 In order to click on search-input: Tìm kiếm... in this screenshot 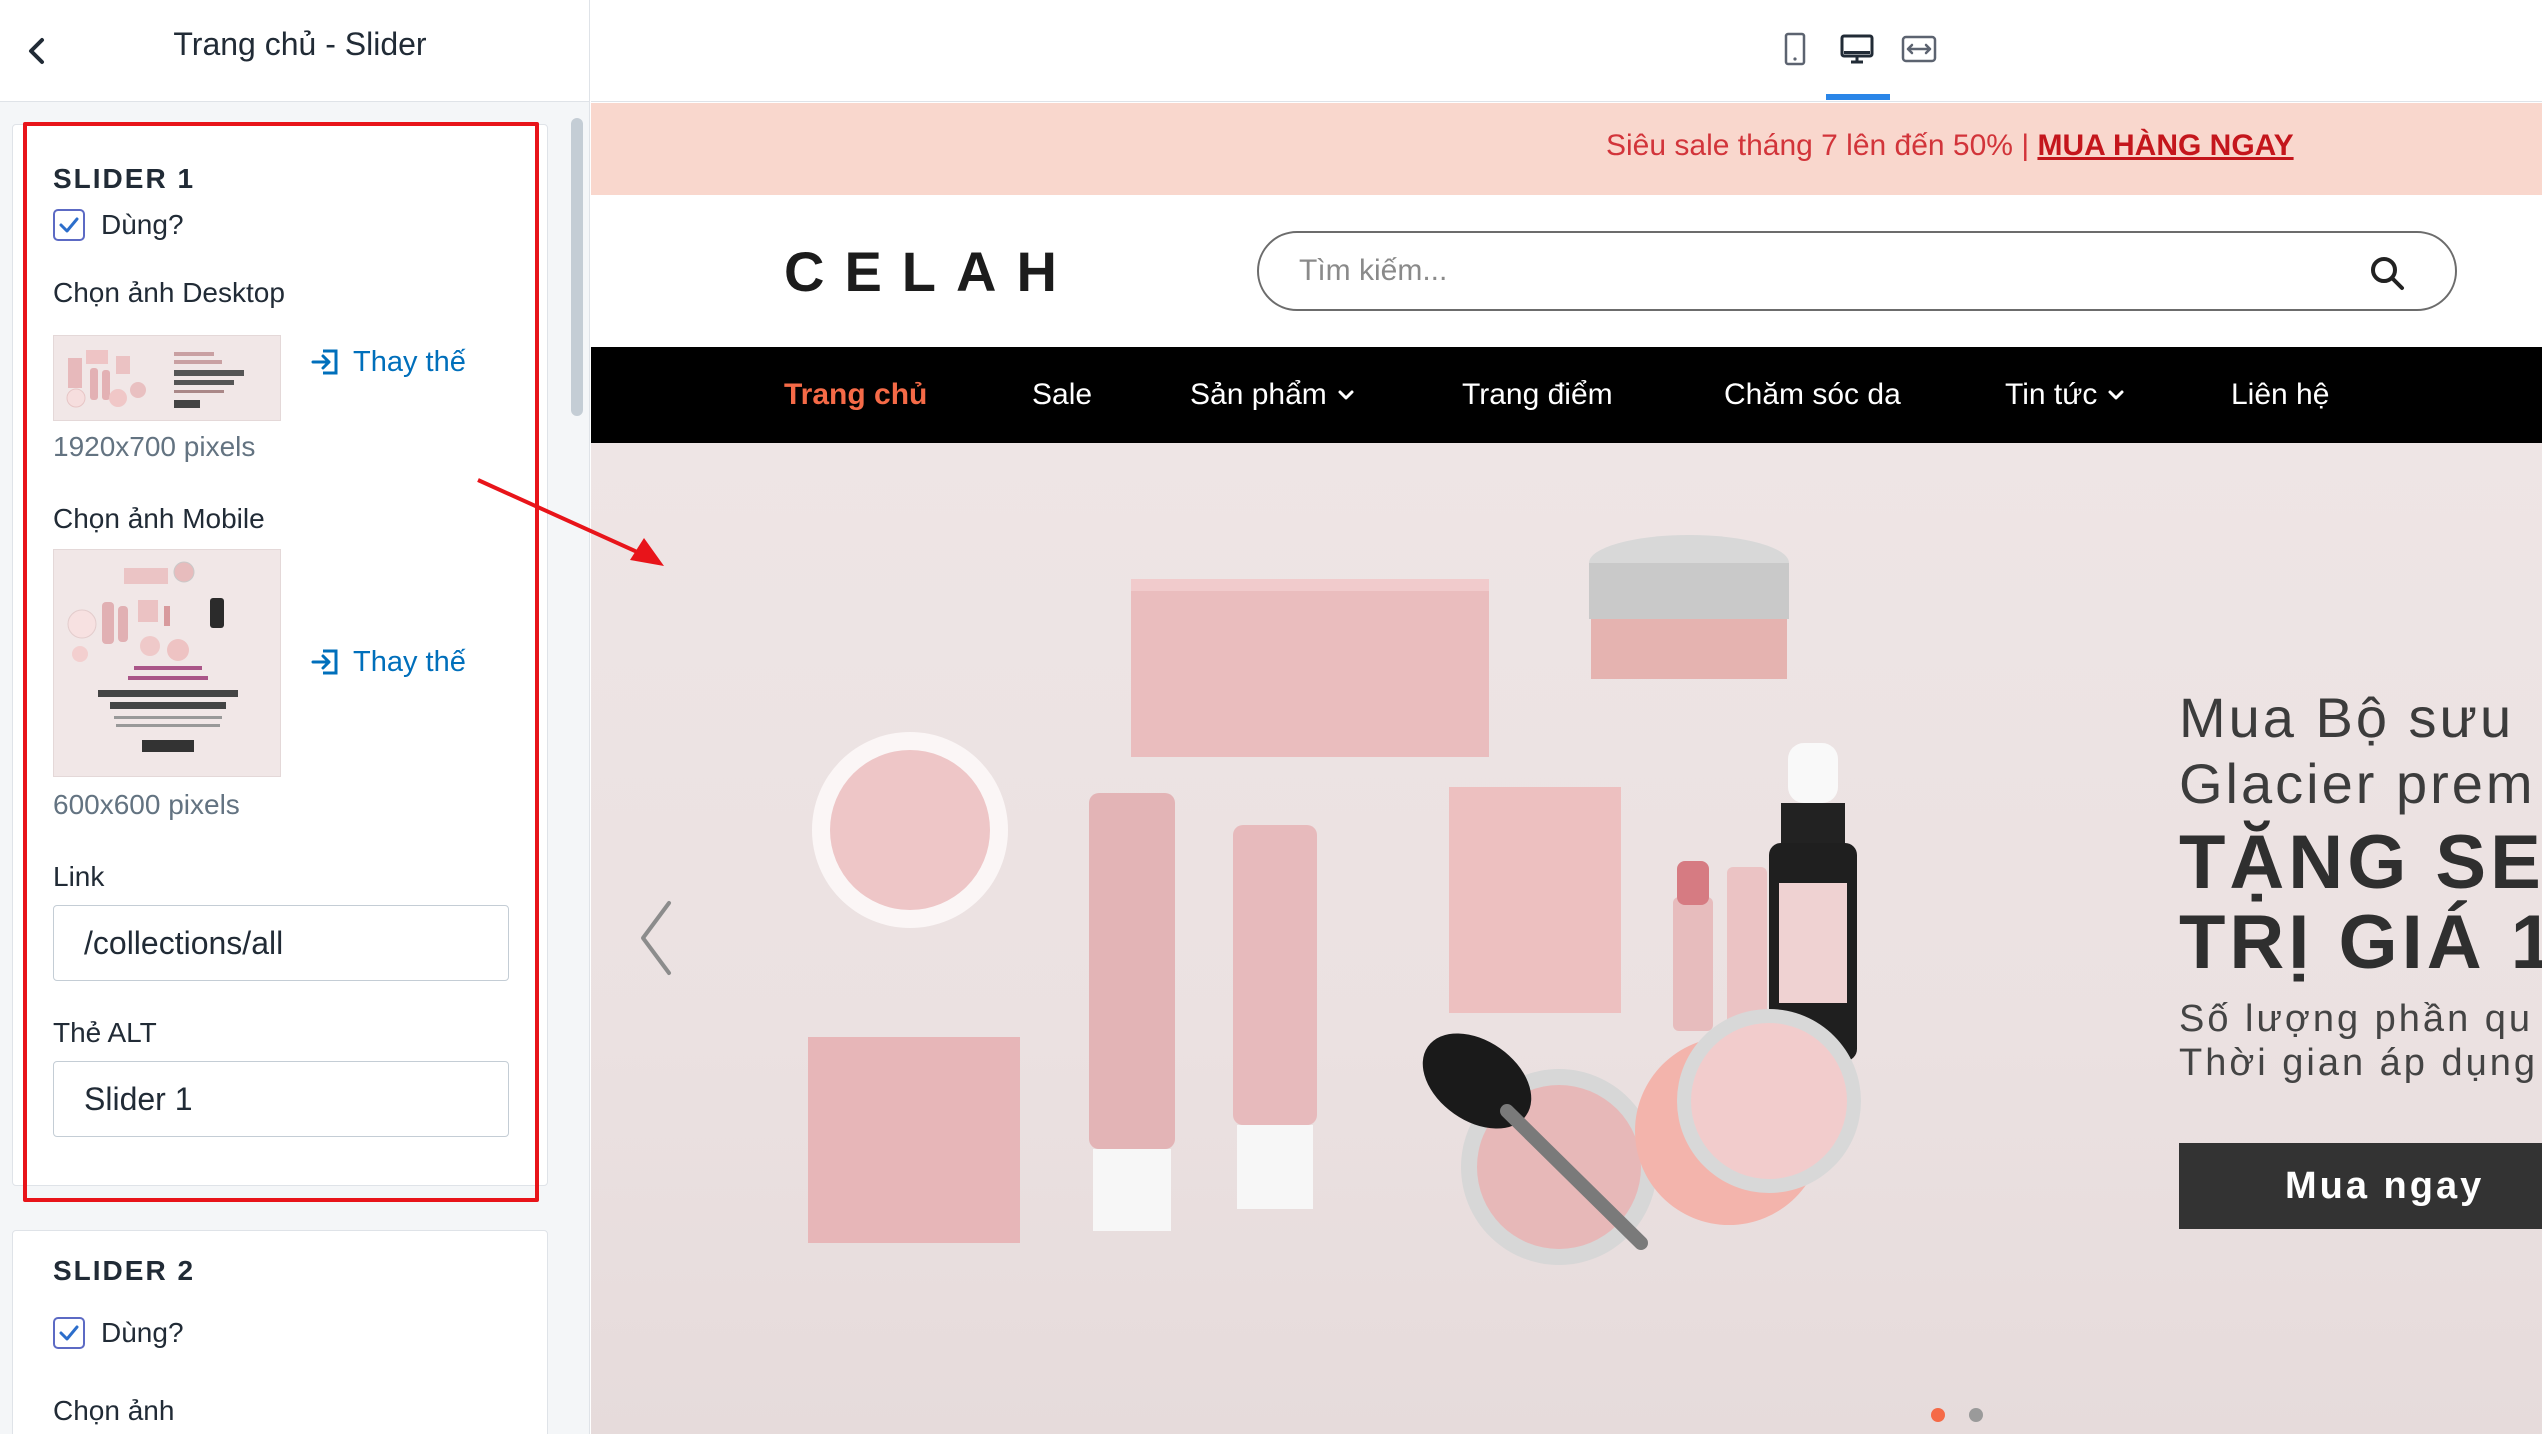, I will do `click(1373, 271)`.